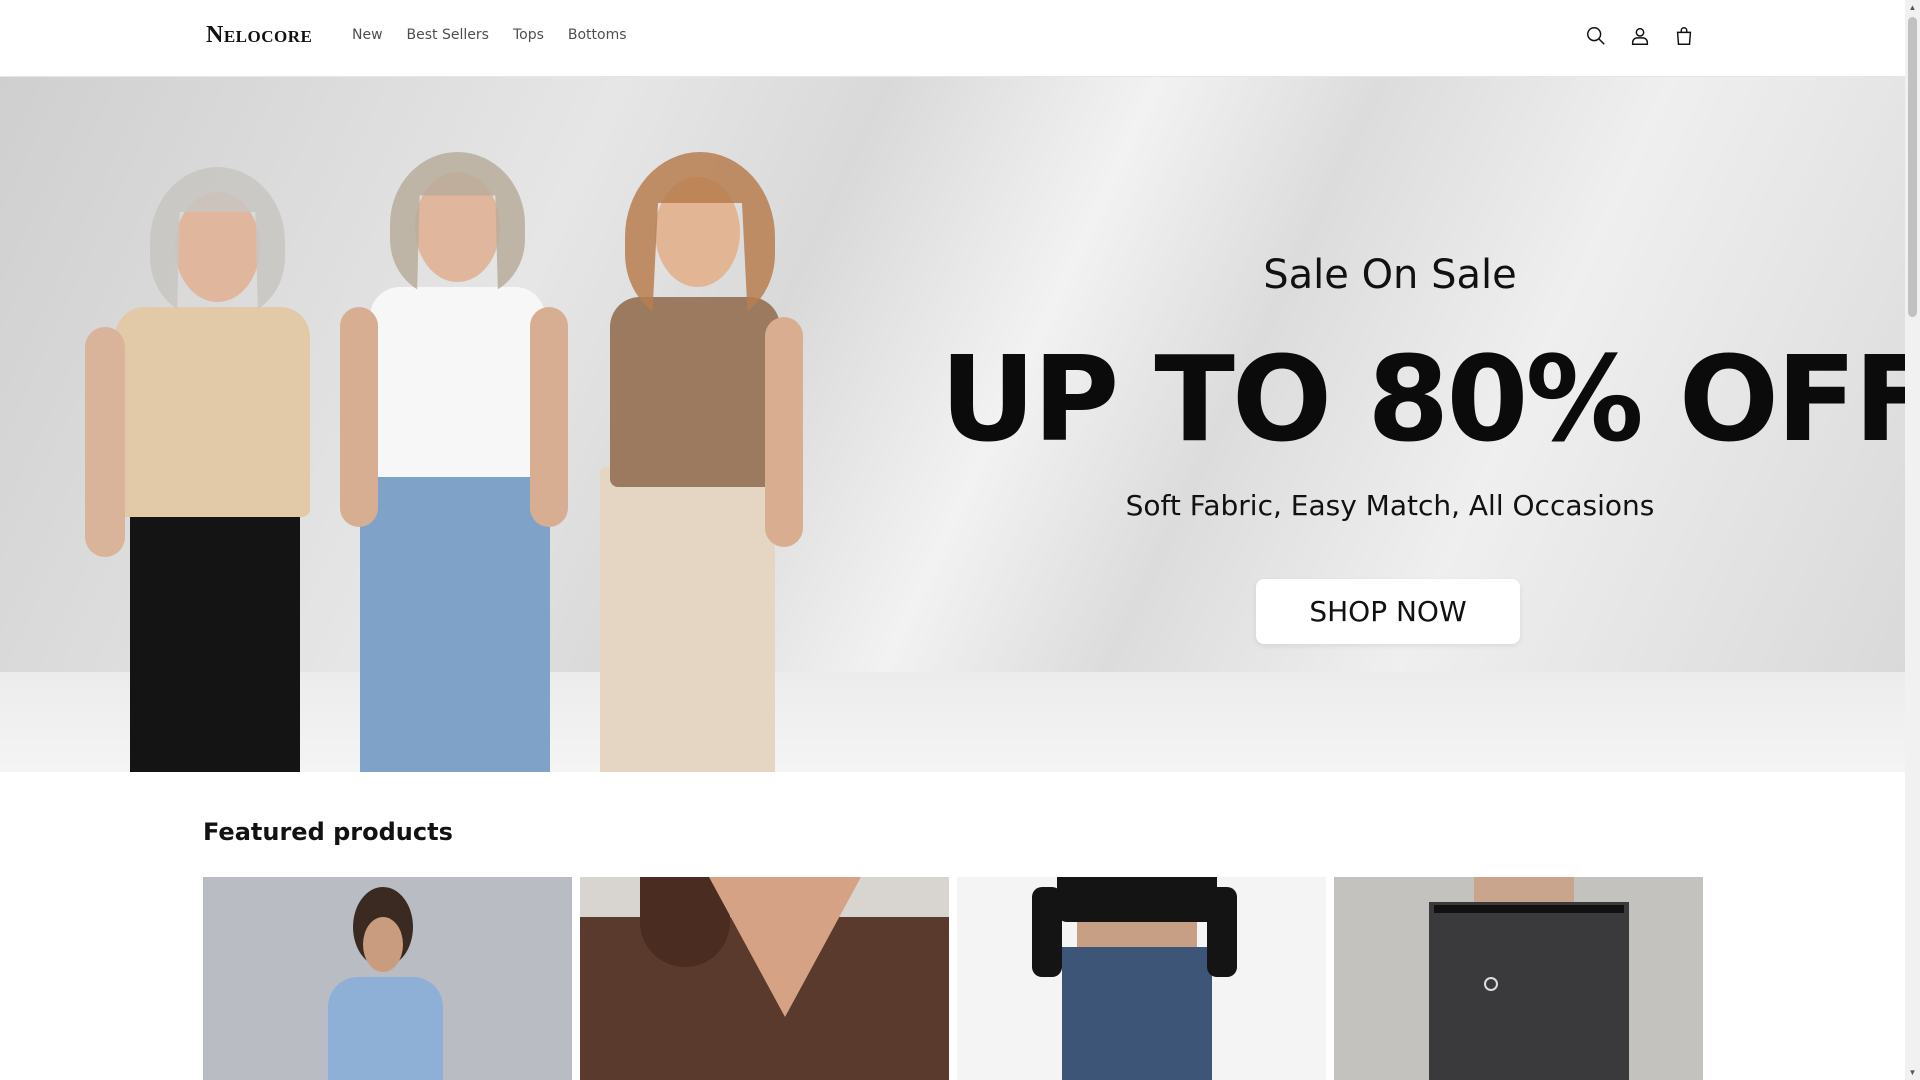 Image resolution: width=1920 pixels, height=1080 pixels. I want to click on page-scrollbar: ▲ ▼, so click(1912, 540).